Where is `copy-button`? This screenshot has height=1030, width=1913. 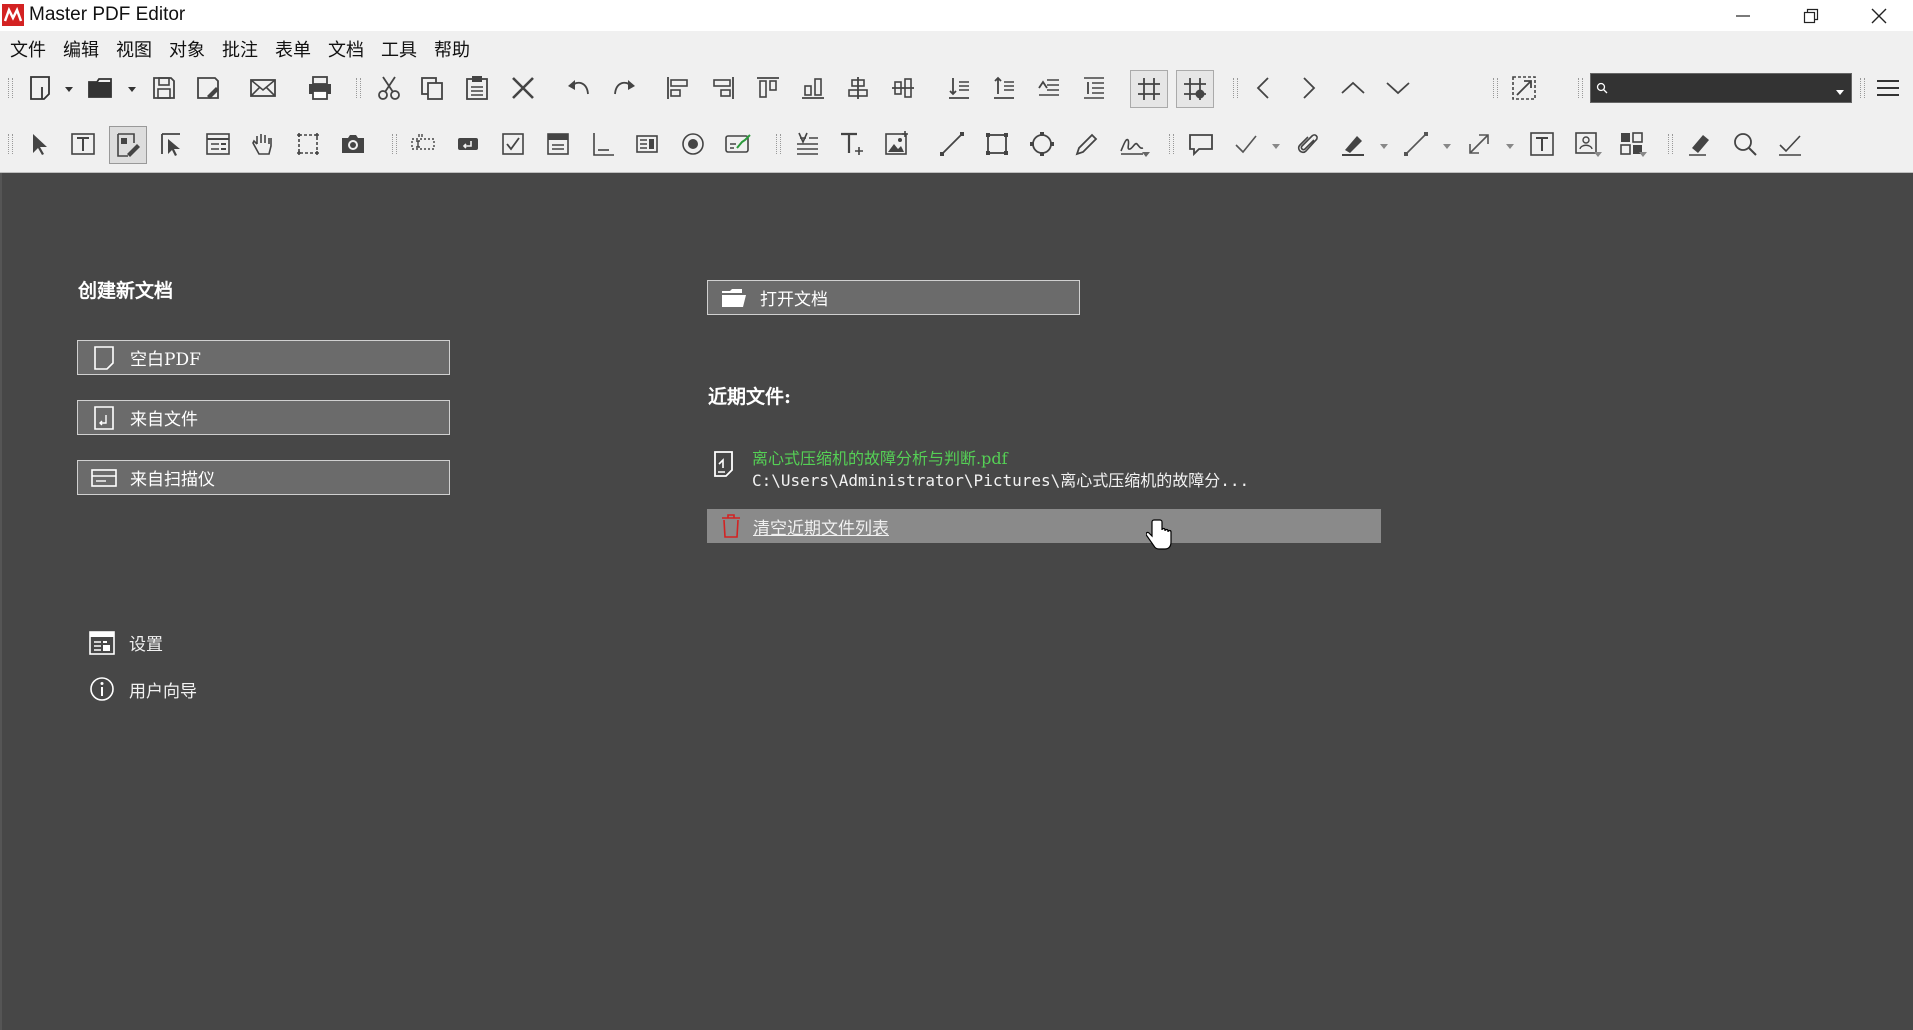
copy-button is located at coordinates (432, 88).